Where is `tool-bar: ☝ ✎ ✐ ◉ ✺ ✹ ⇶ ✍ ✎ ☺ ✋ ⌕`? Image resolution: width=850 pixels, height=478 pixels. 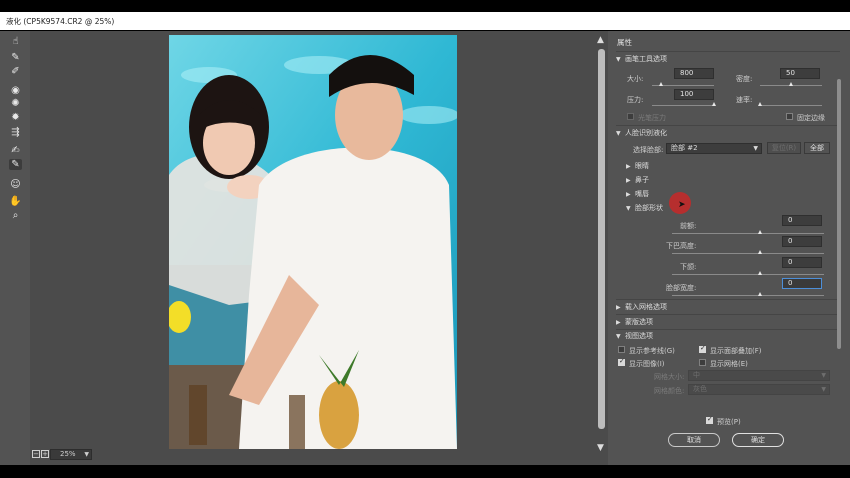 tool-bar: ☝ ✎ ✐ ◉ ✺ ✹ ⇶ ✍ ✎ ☺ ✋ ⌕ is located at coordinates (15, 248).